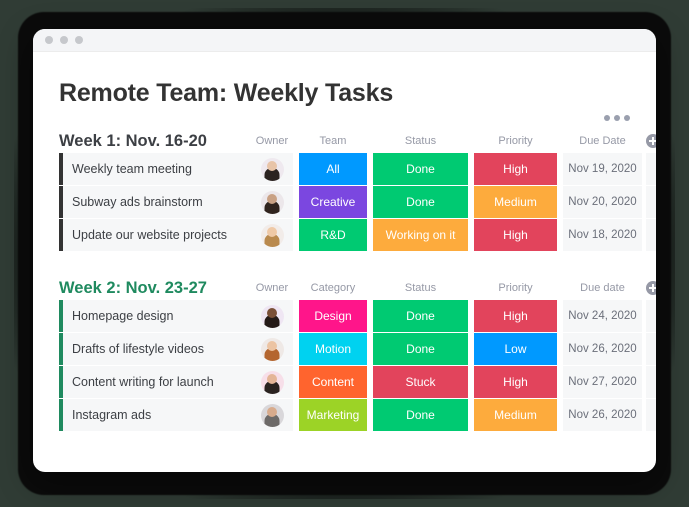 This screenshot has width=689, height=507. I want to click on task-name-label: Weekly team meeting, so click(132, 169).